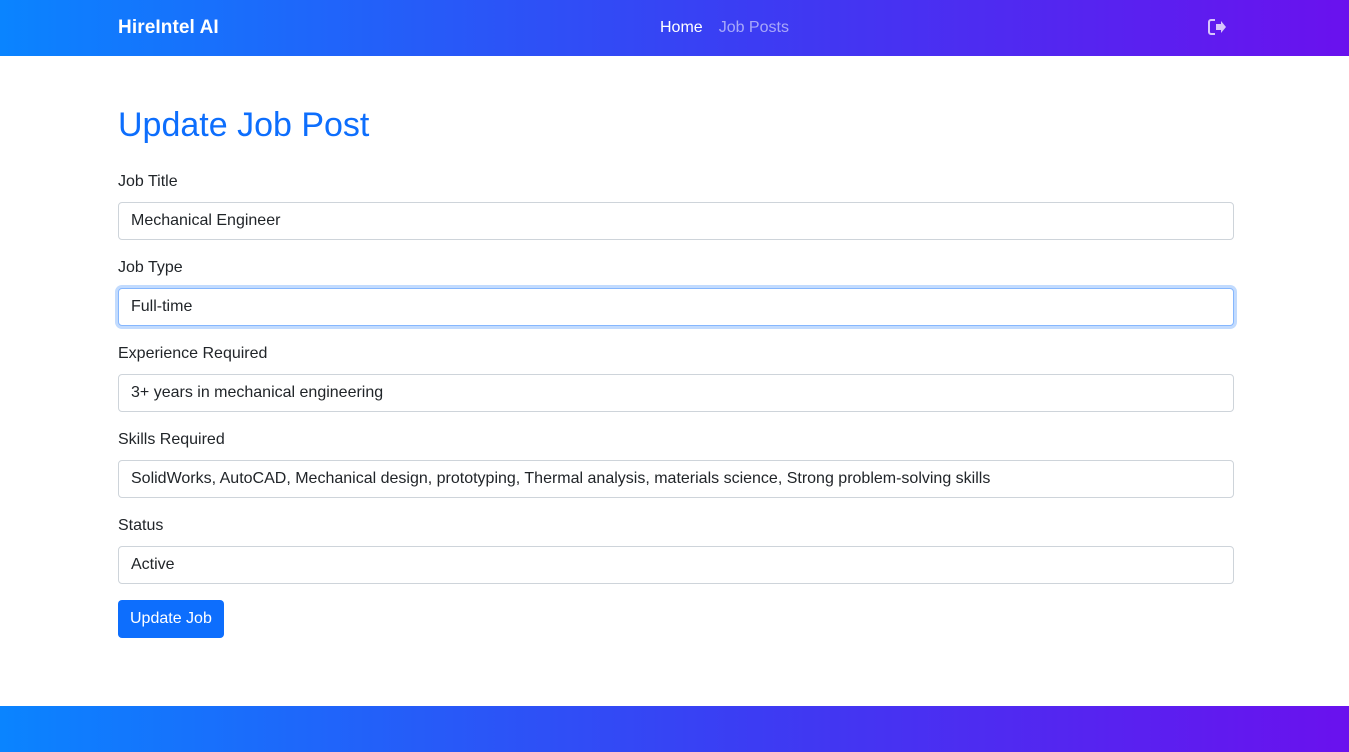 This screenshot has width=1349, height=752. Describe the element at coordinates (171, 439) in the screenshot. I see `skills-required-label: Skills Required` at that location.